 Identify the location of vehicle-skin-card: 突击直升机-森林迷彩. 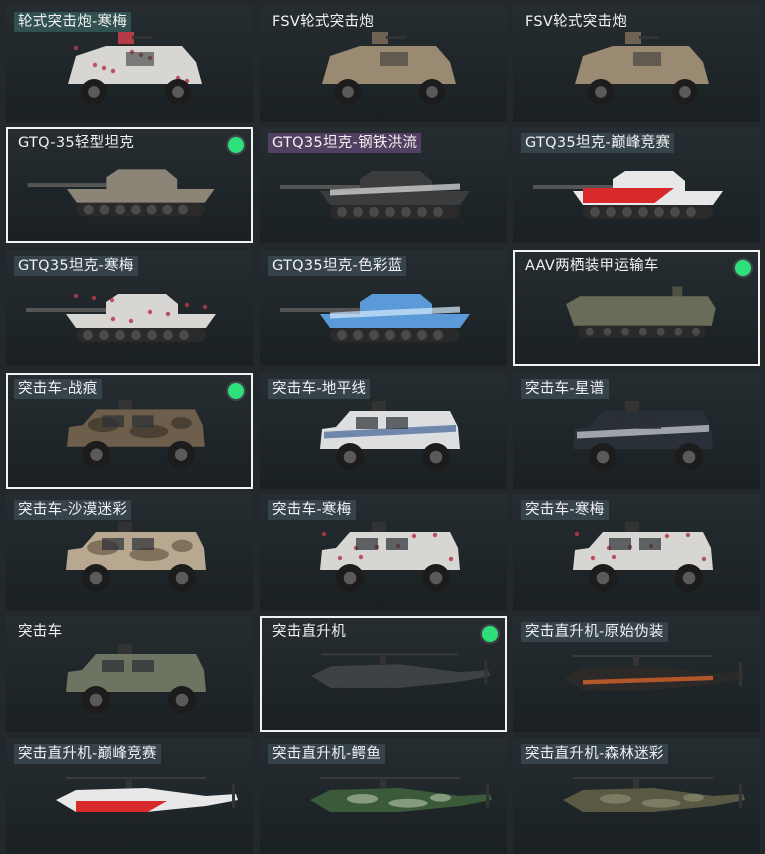
(636, 796).